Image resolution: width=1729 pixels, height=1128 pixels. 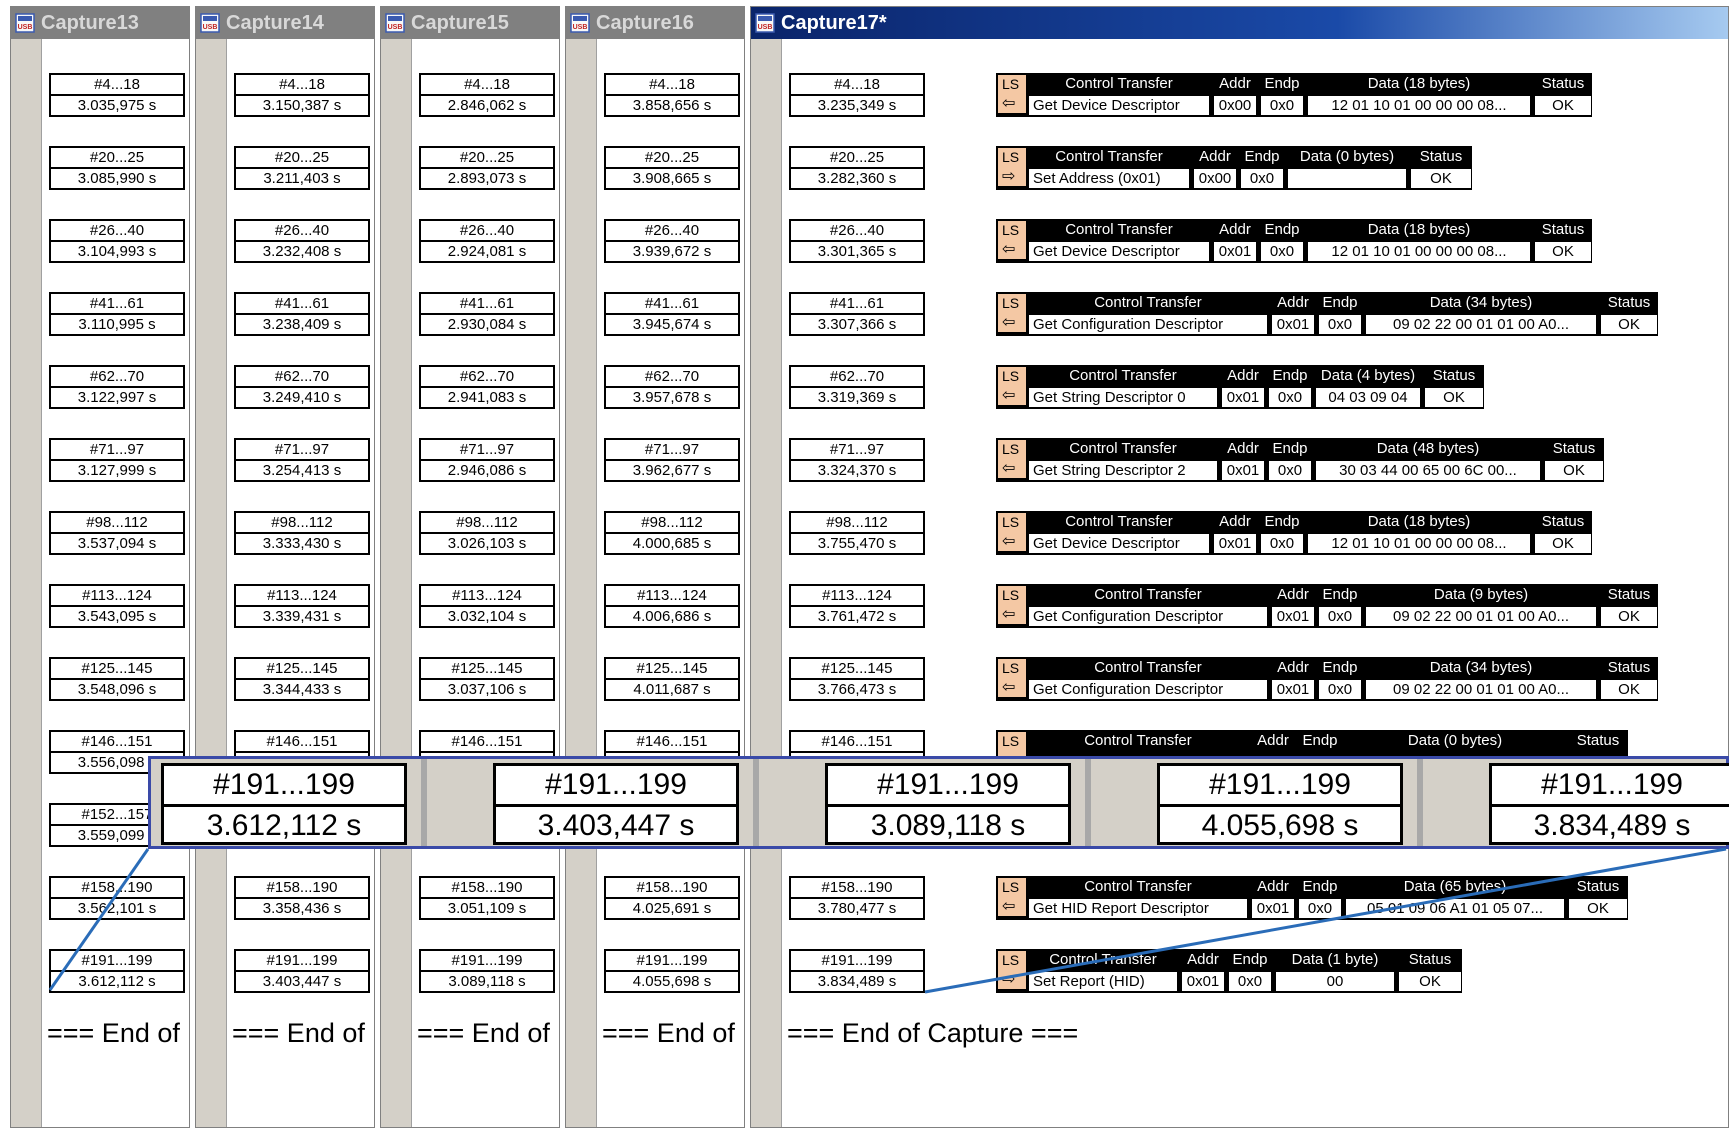 What do you see at coordinates (117, 679) in the screenshot?
I see `packet-group-box: #125...145 3.548,096 s` at bounding box center [117, 679].